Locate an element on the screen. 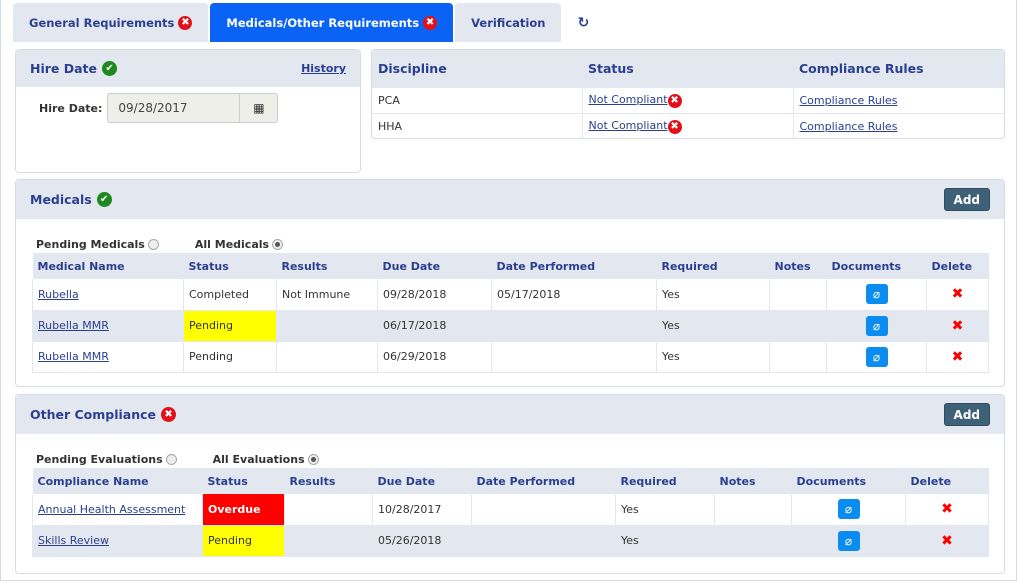 The height and width of the screenshot is (583, 1019). due-date-cell: 06/17/2018 is located at coordinates (434, 326).